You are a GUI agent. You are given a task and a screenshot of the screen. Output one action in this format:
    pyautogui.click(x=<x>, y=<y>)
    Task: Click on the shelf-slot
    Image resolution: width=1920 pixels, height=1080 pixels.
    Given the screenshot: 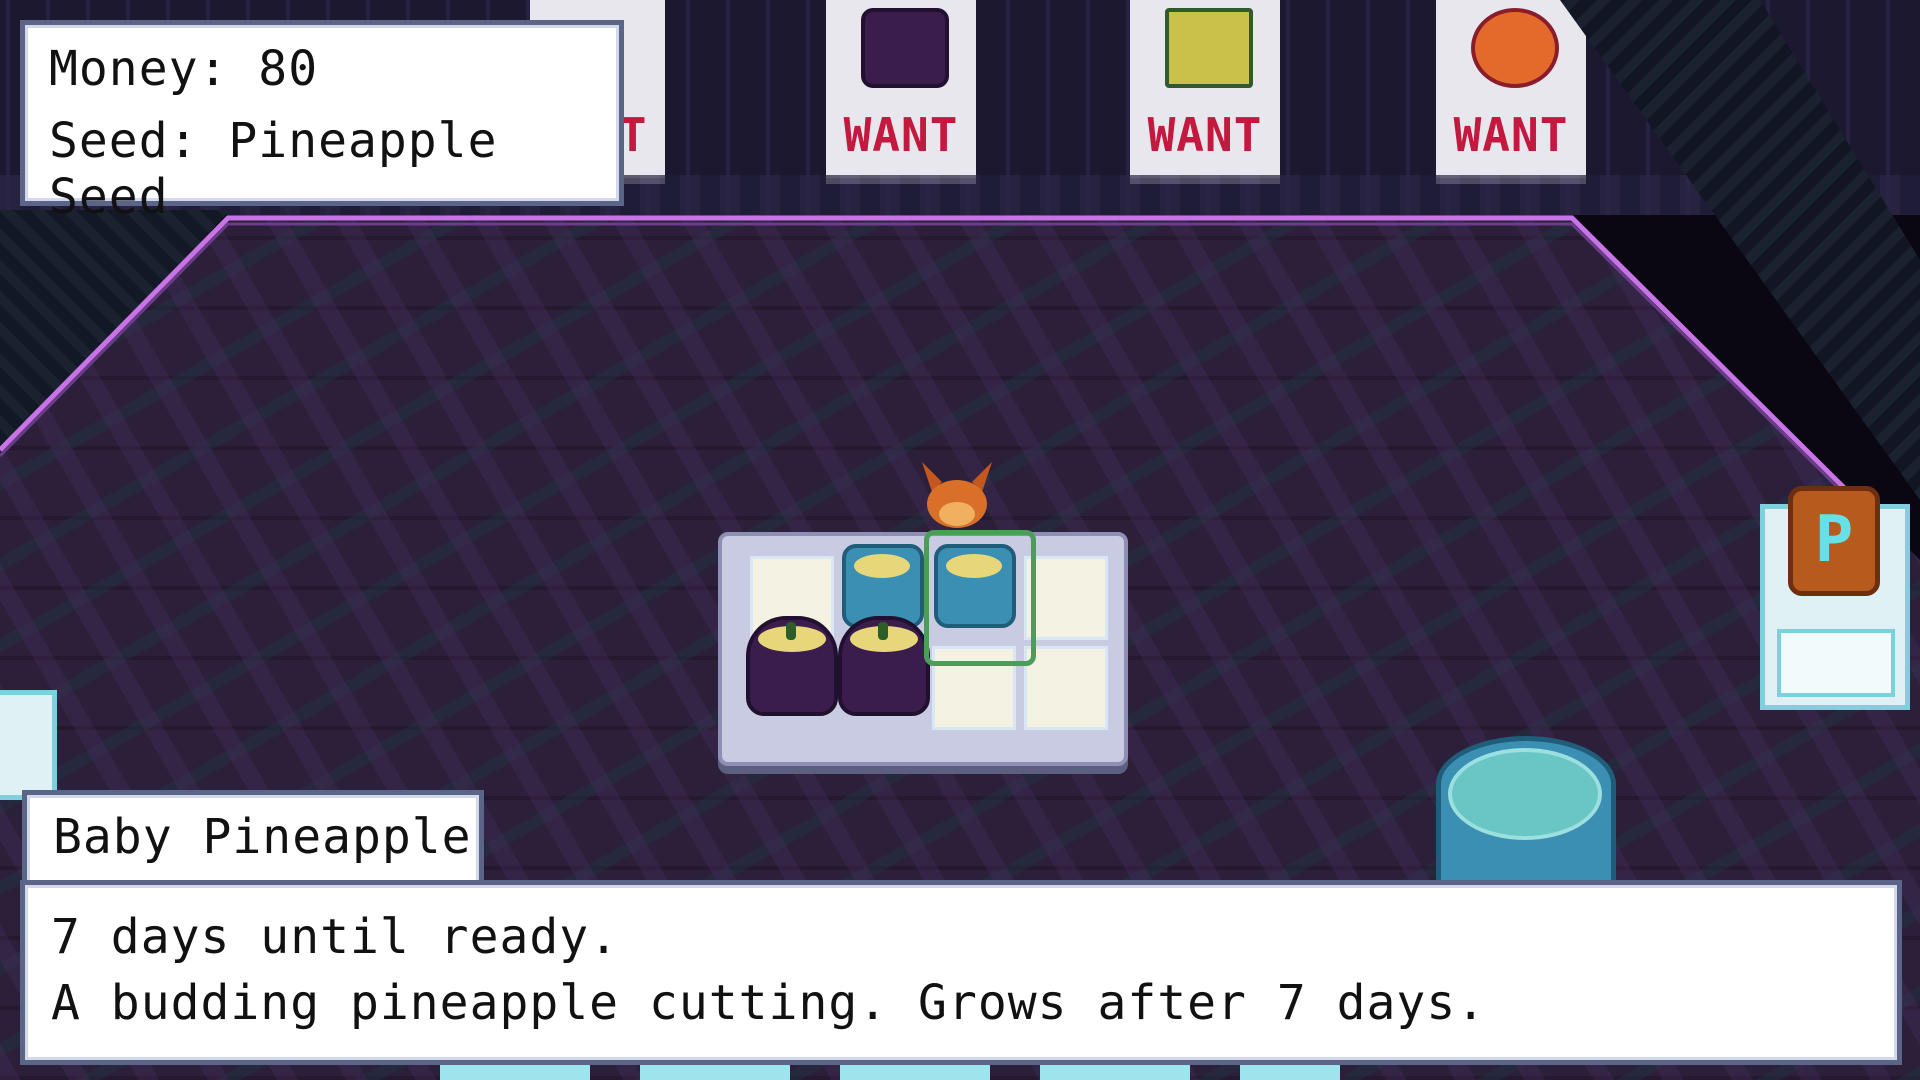 What is the action you would take?
    pyautogui.click(x=1836, y=663)
    